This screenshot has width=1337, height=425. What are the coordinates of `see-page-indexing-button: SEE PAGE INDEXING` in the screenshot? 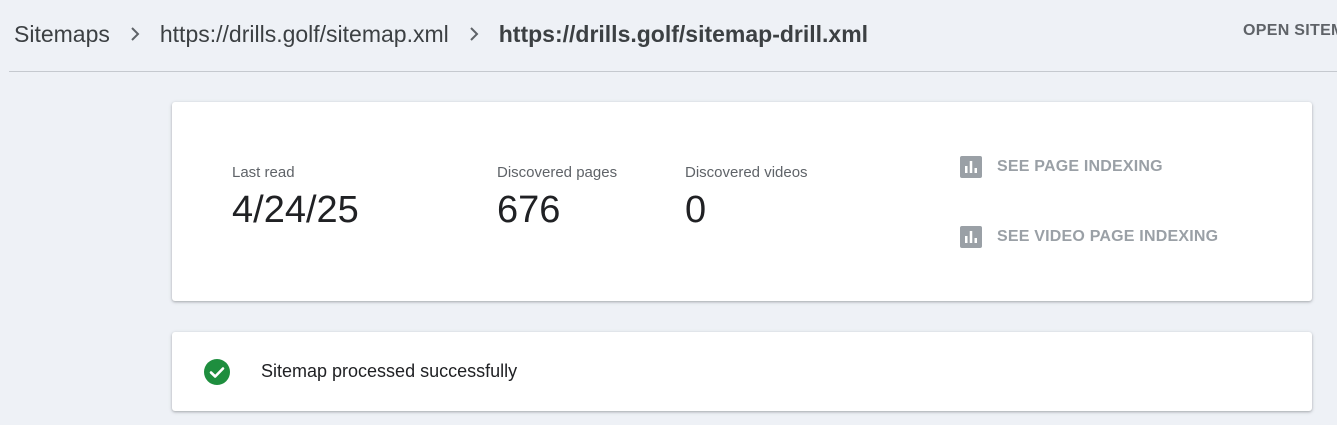 It's located at (1061, 167).